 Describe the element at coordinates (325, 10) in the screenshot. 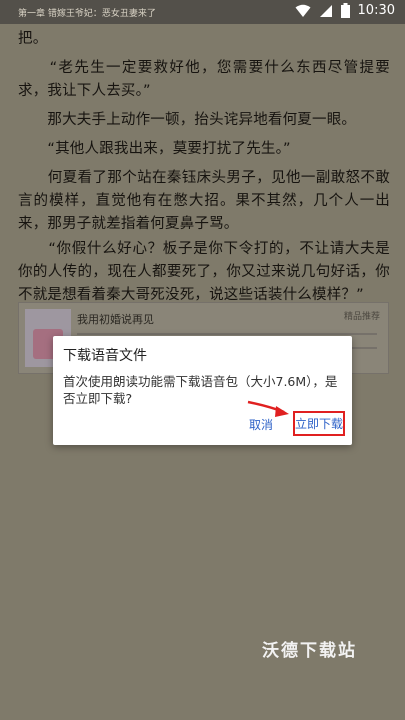

I see `signal-icon` at that location.